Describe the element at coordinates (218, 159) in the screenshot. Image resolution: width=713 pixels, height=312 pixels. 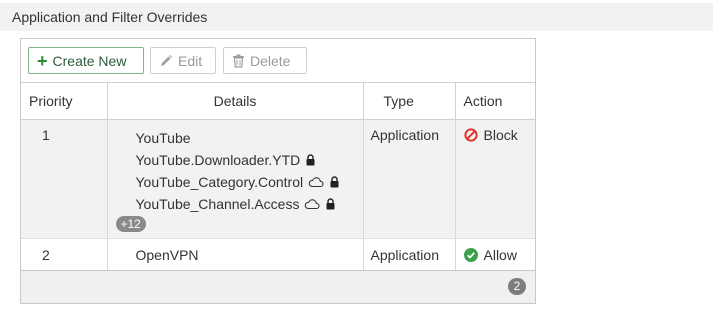
I see `detail-text: YouTube.Downloader.YTD` at that location.